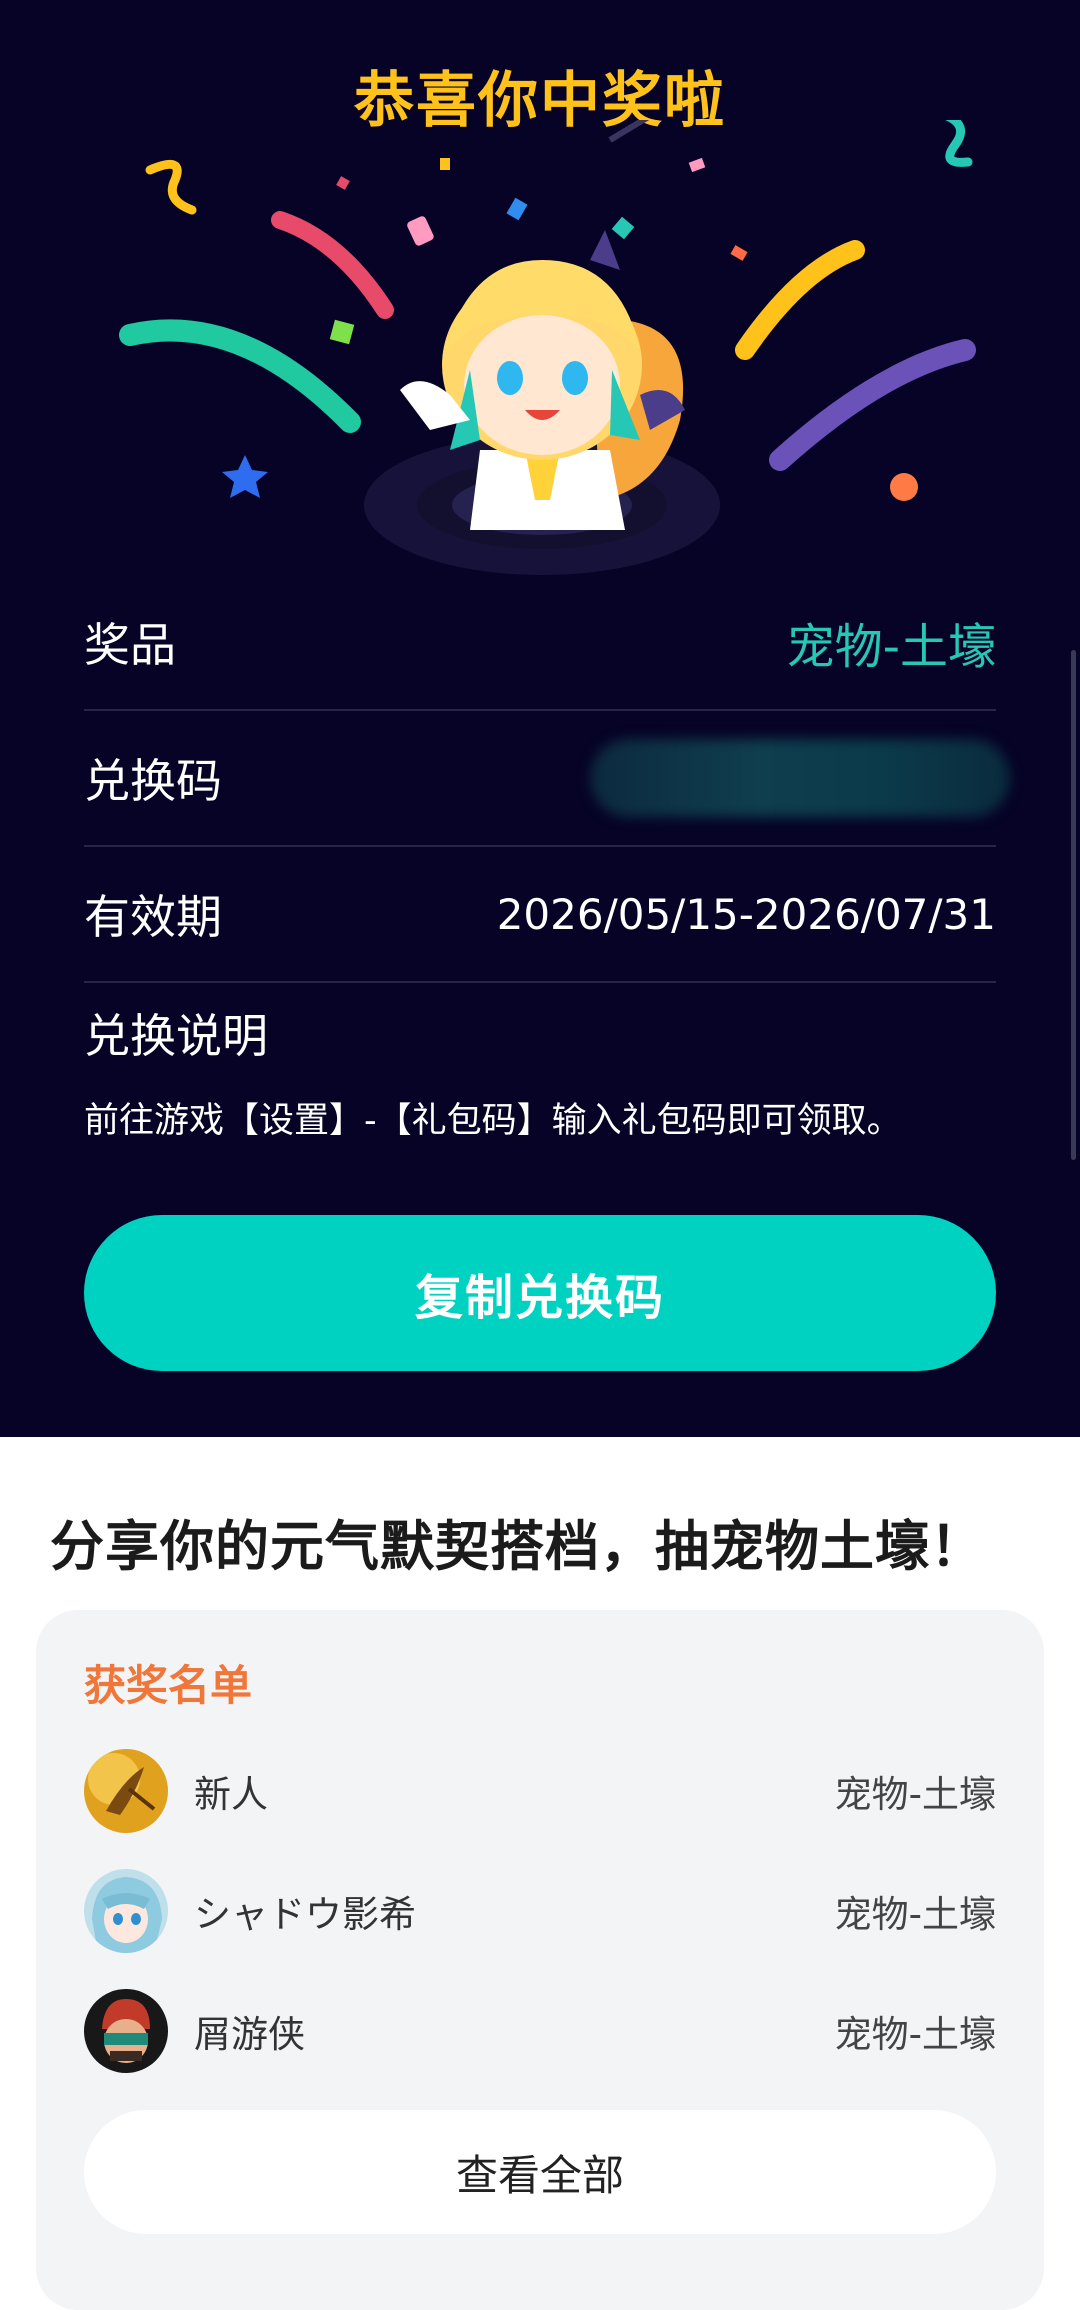 The image size is (1080, 2310). I want to click on winner-name: 新人, so click(231, 1794).